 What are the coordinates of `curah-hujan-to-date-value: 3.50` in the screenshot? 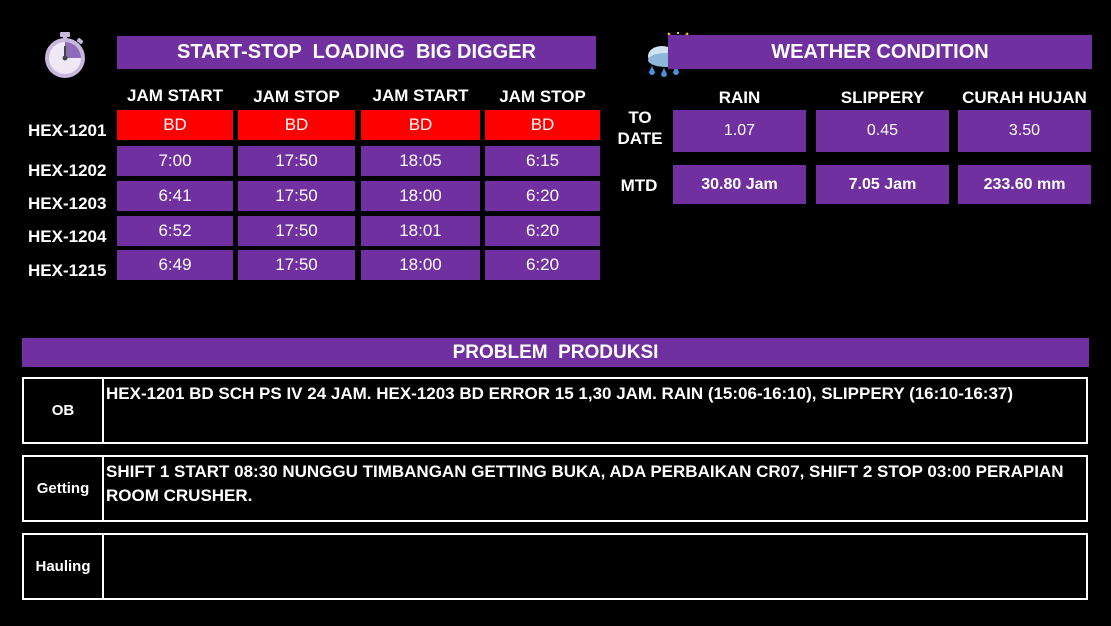 It's located at (1024, 131).